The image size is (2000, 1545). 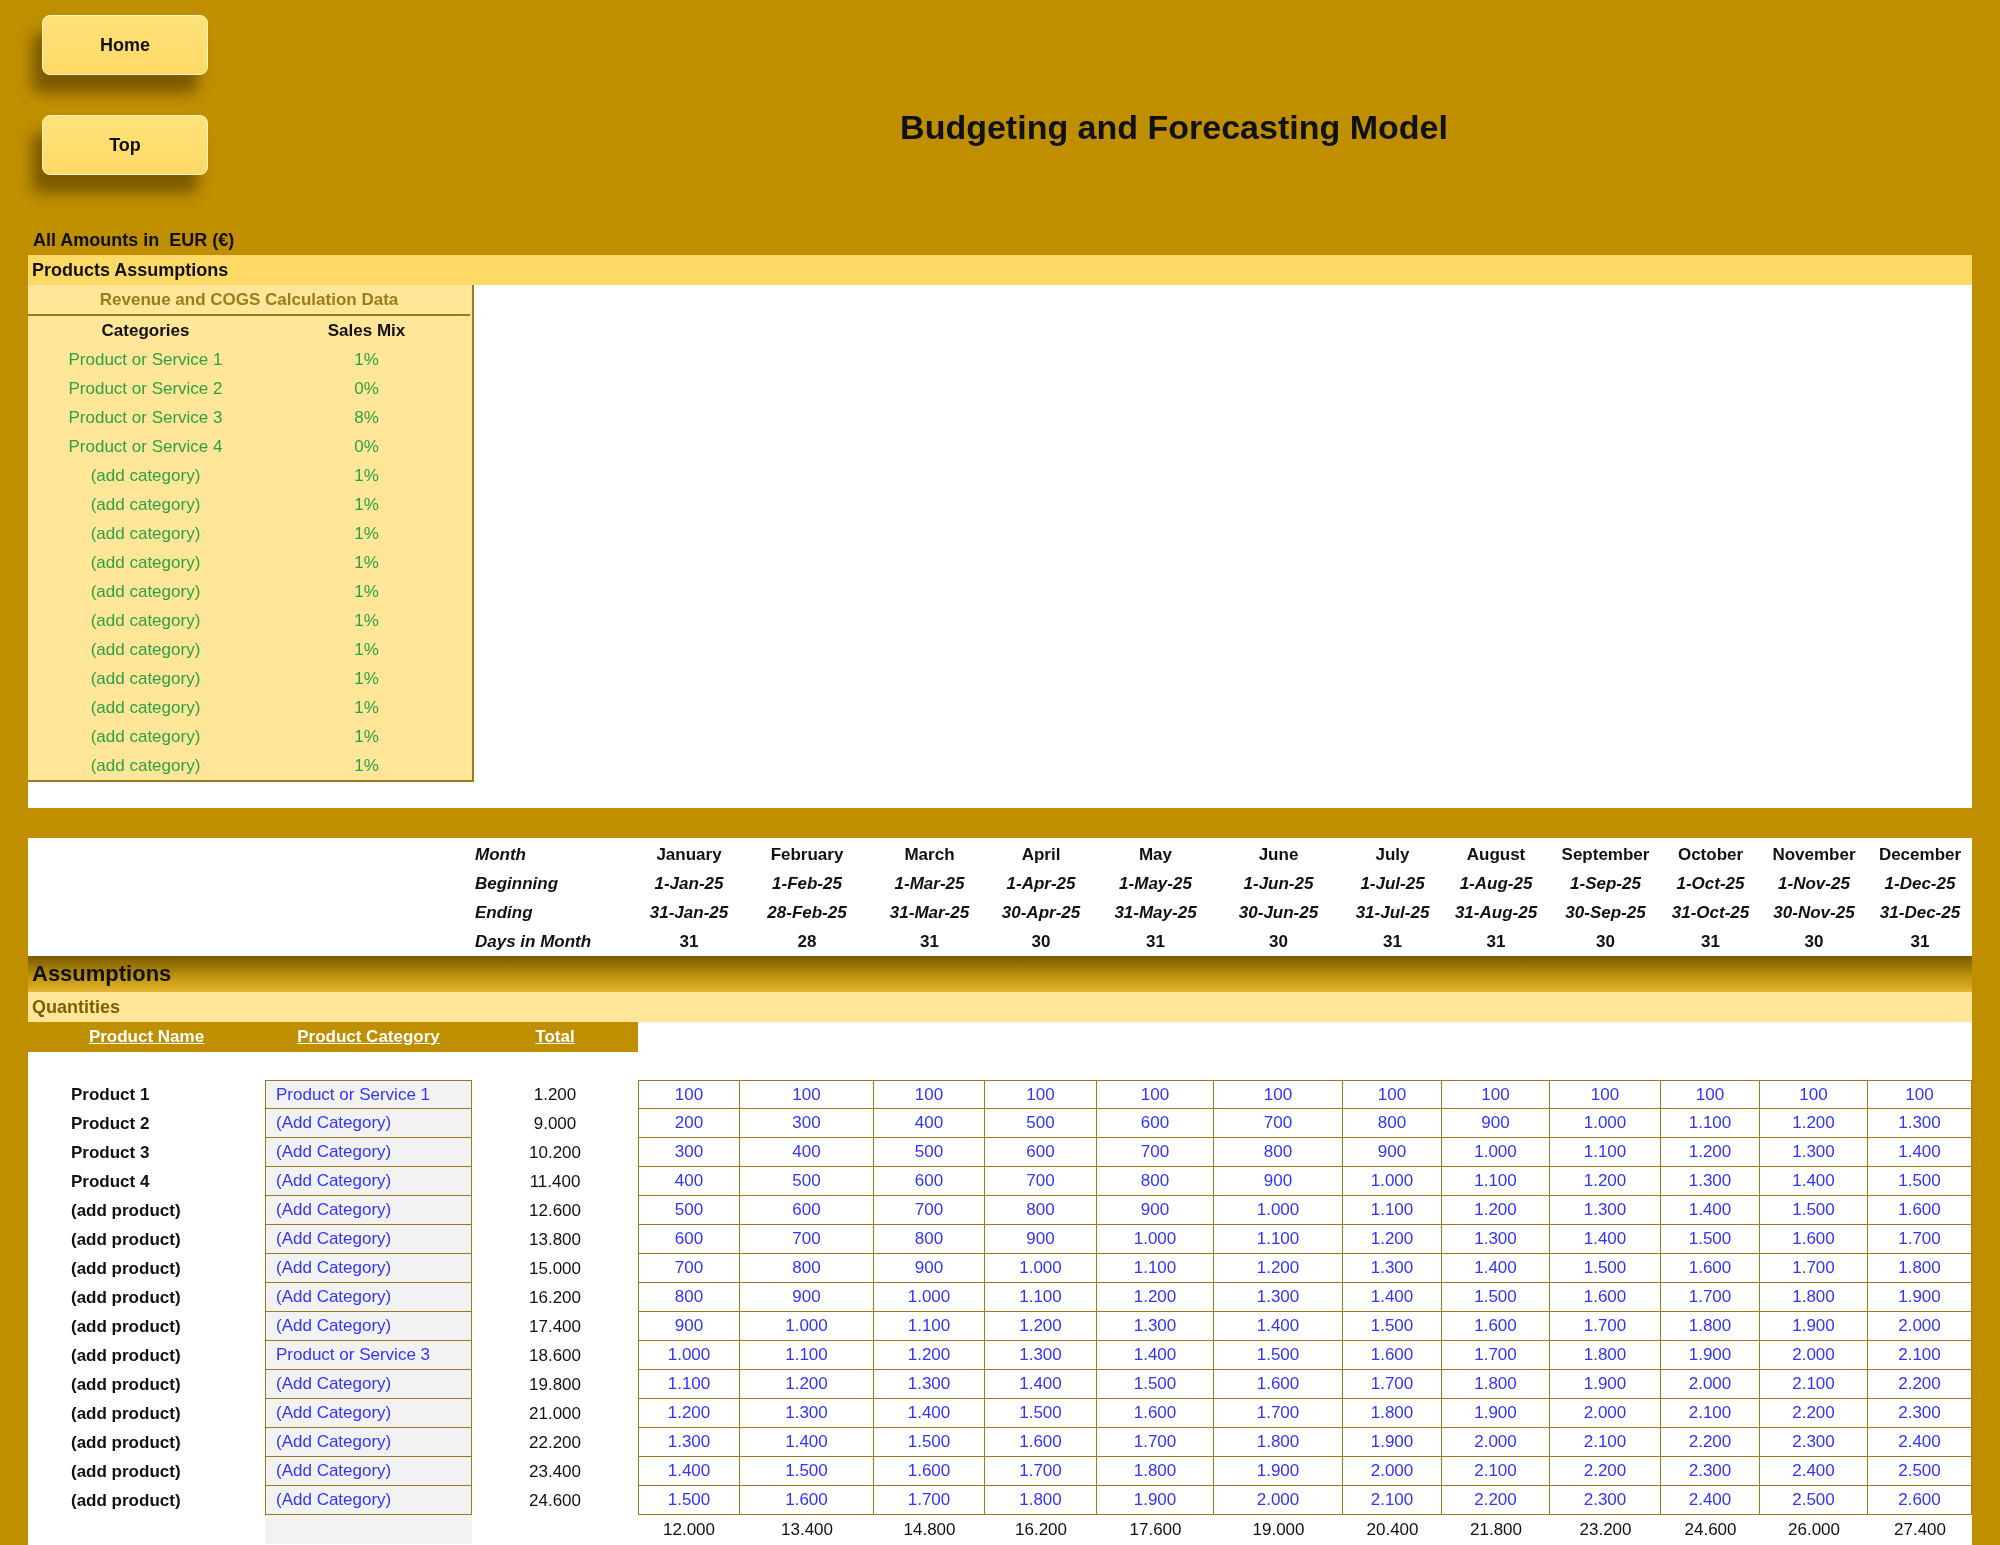 What do you see at coordinates (368, 1094) in the screenshot?
I see `category-field: Product or Service 1` at bounding box center [368, 1094].